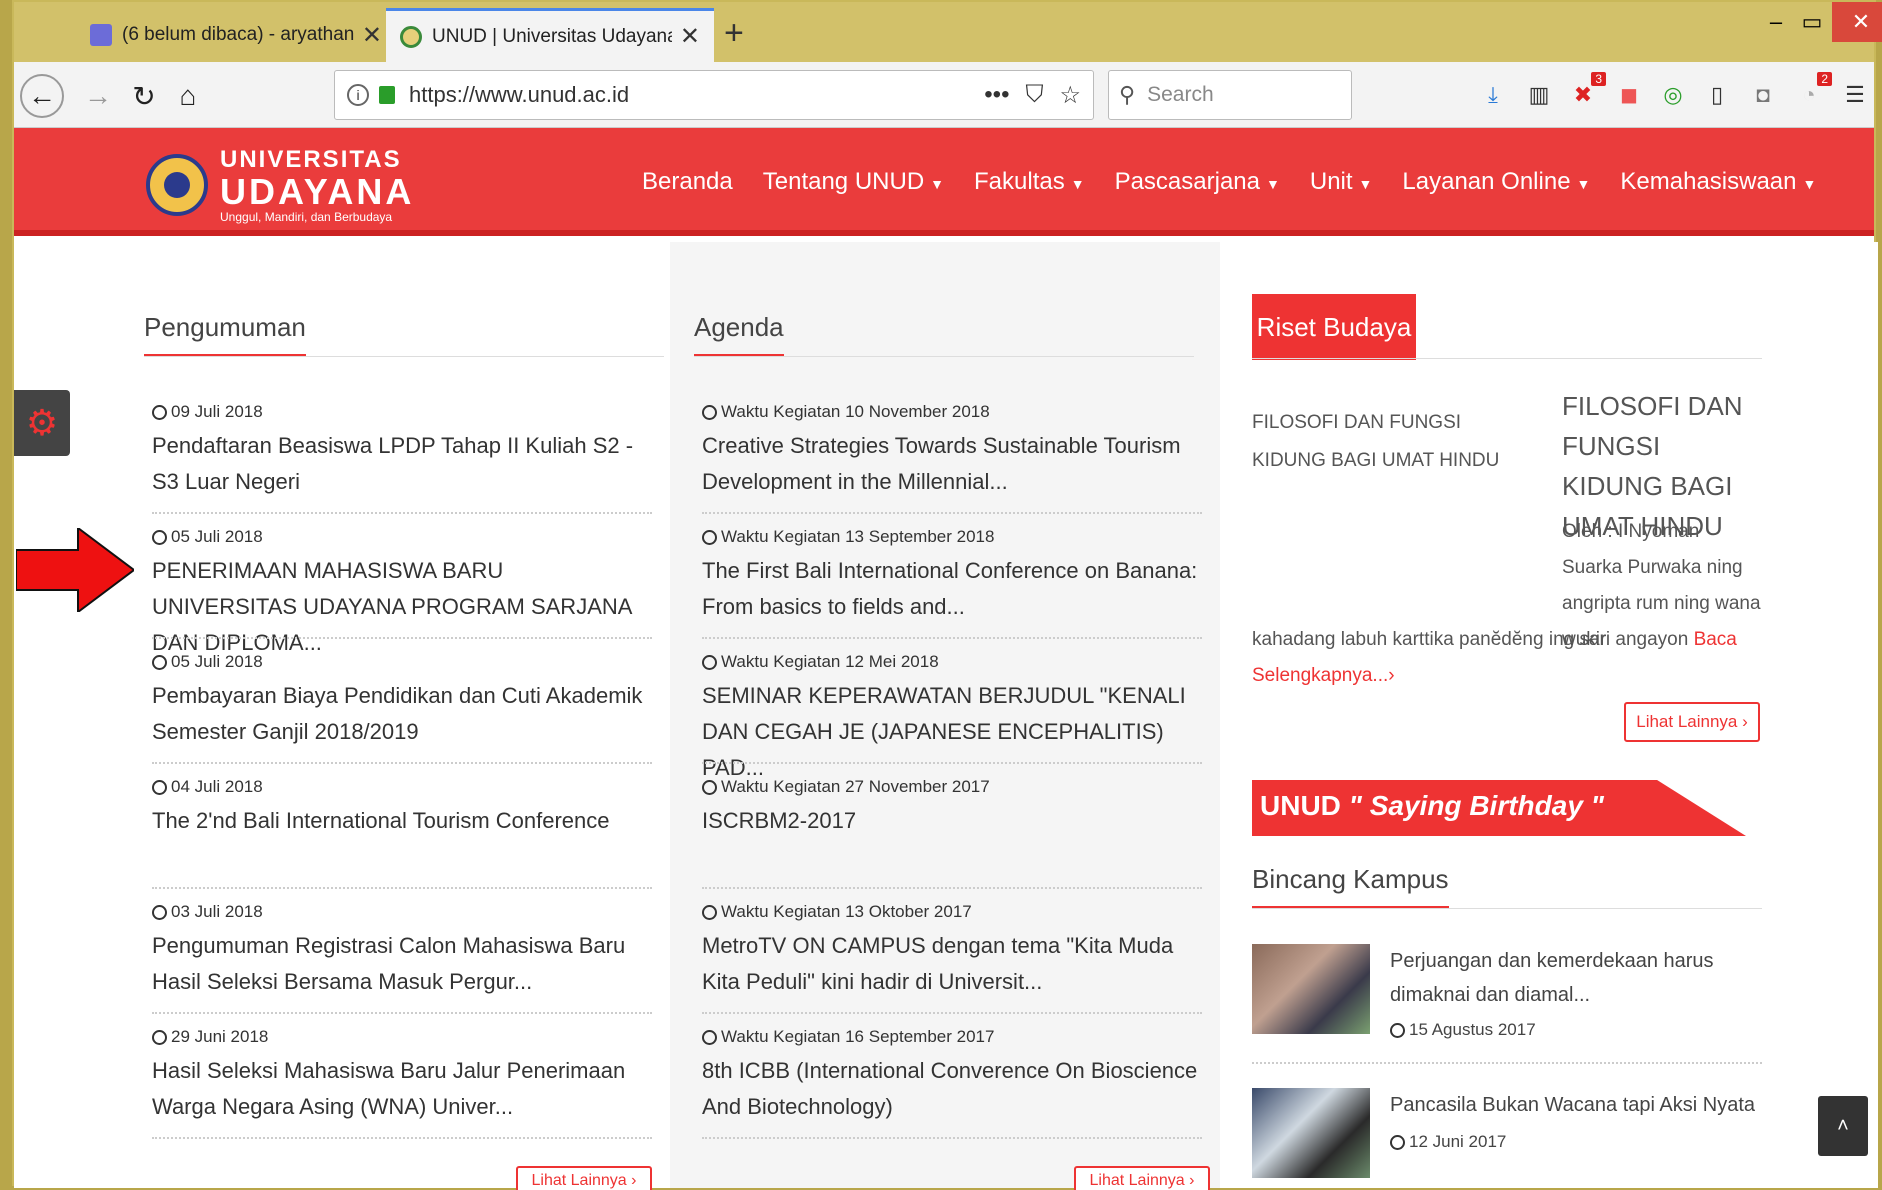 The width and height of the screenshot is (1882, 1190). Describe the element at coordinates (1539, 95) in the screenshot. I see `library-icon: ▥` at that location.